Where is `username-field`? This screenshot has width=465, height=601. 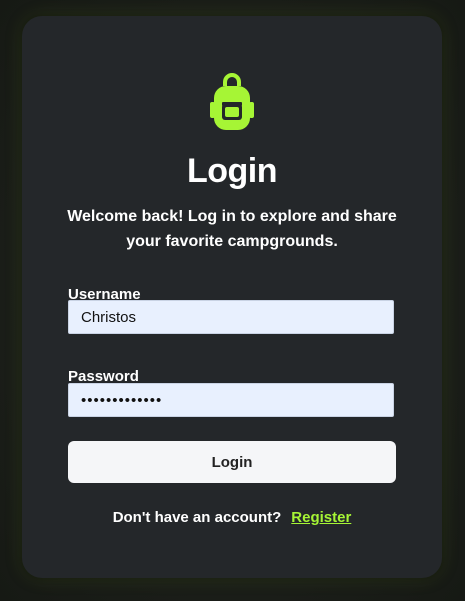
username-field is located at coordinates (231, 317).